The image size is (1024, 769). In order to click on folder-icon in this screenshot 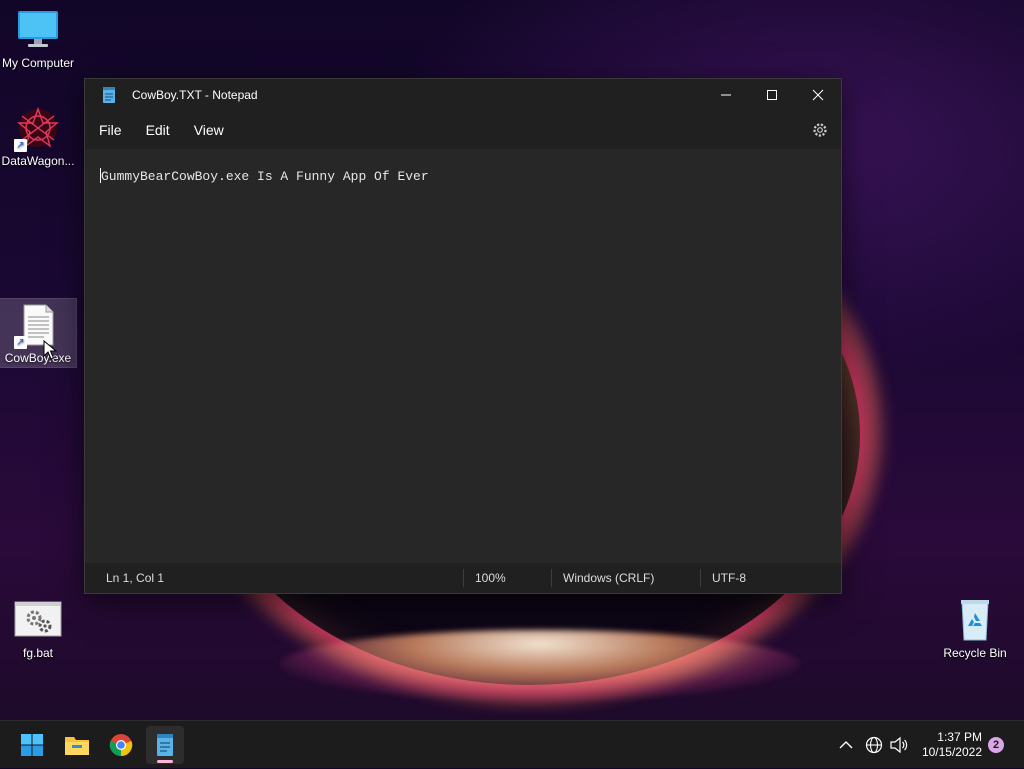, I will do `click(77, 746)`.